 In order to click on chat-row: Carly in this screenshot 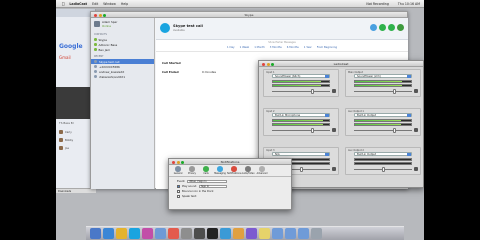, I will do `click(74, 132)`.